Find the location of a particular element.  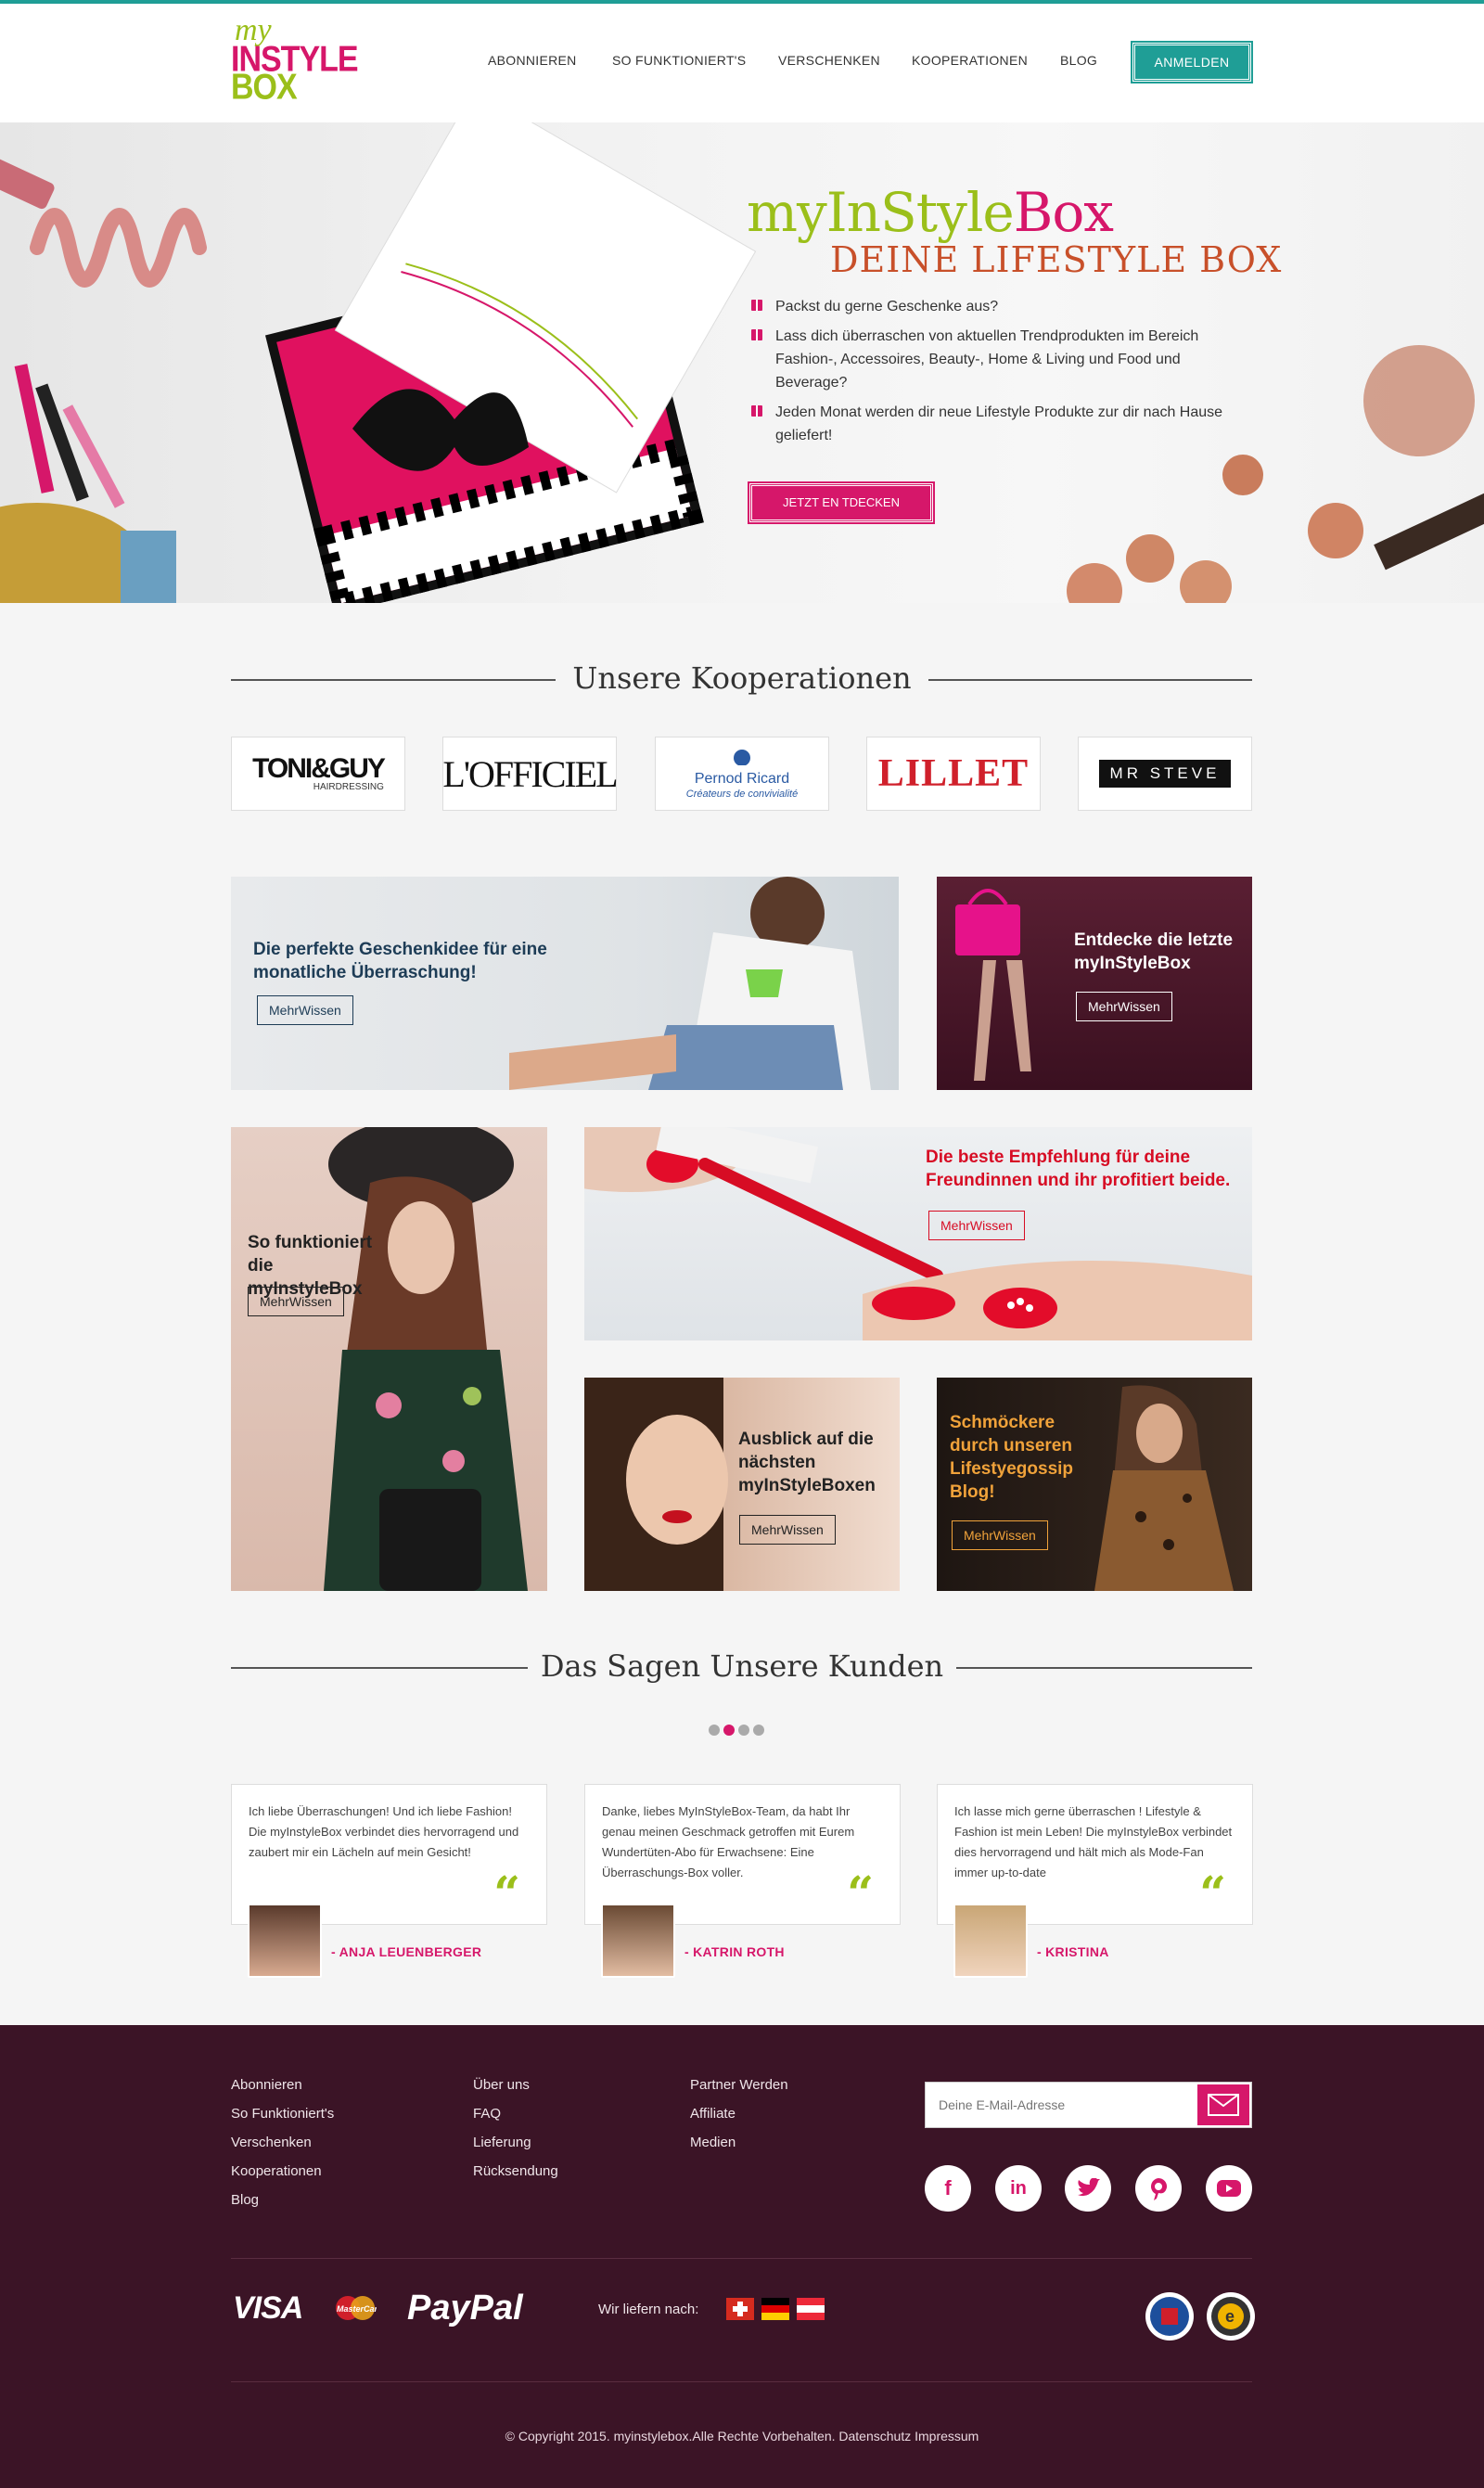

footer-link: FAQ is located at coordinates (515, 2113).